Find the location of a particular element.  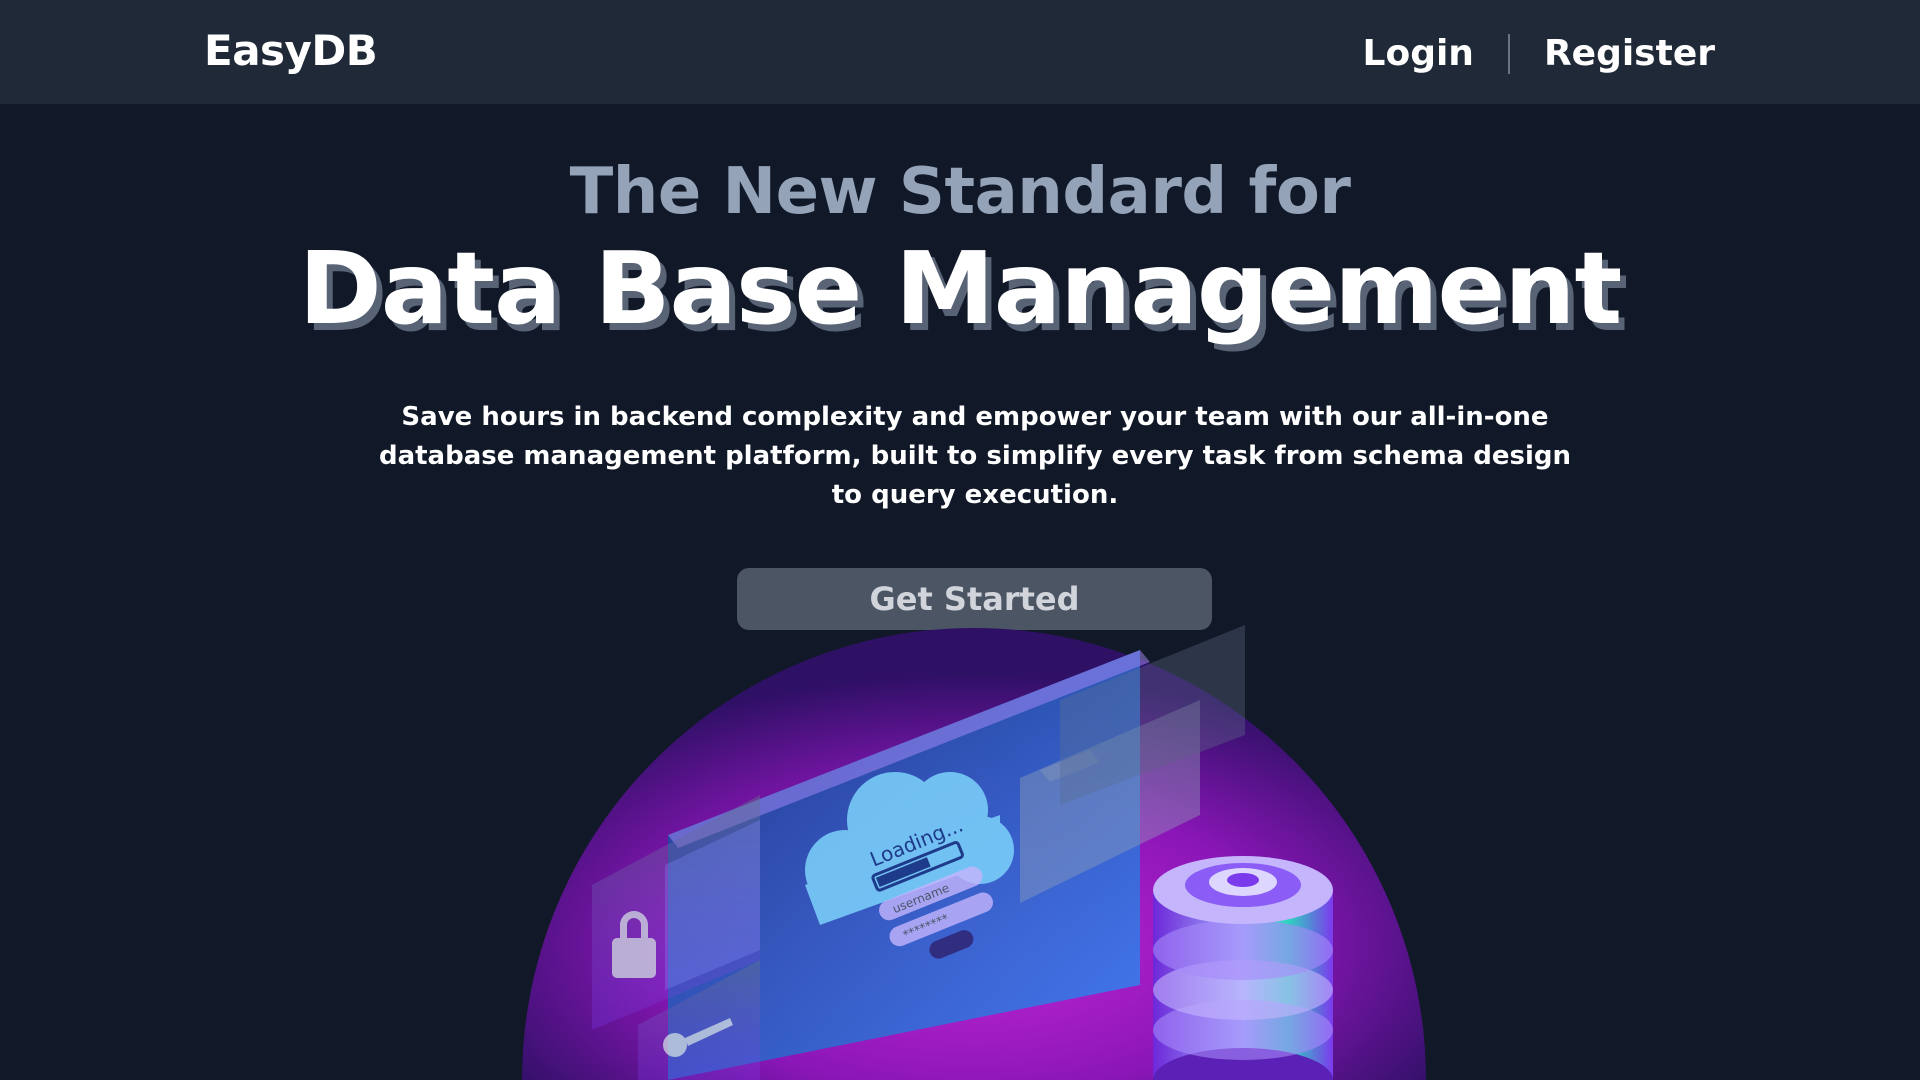

hero-title: Data Base Management is located at coordinates (960, 288).